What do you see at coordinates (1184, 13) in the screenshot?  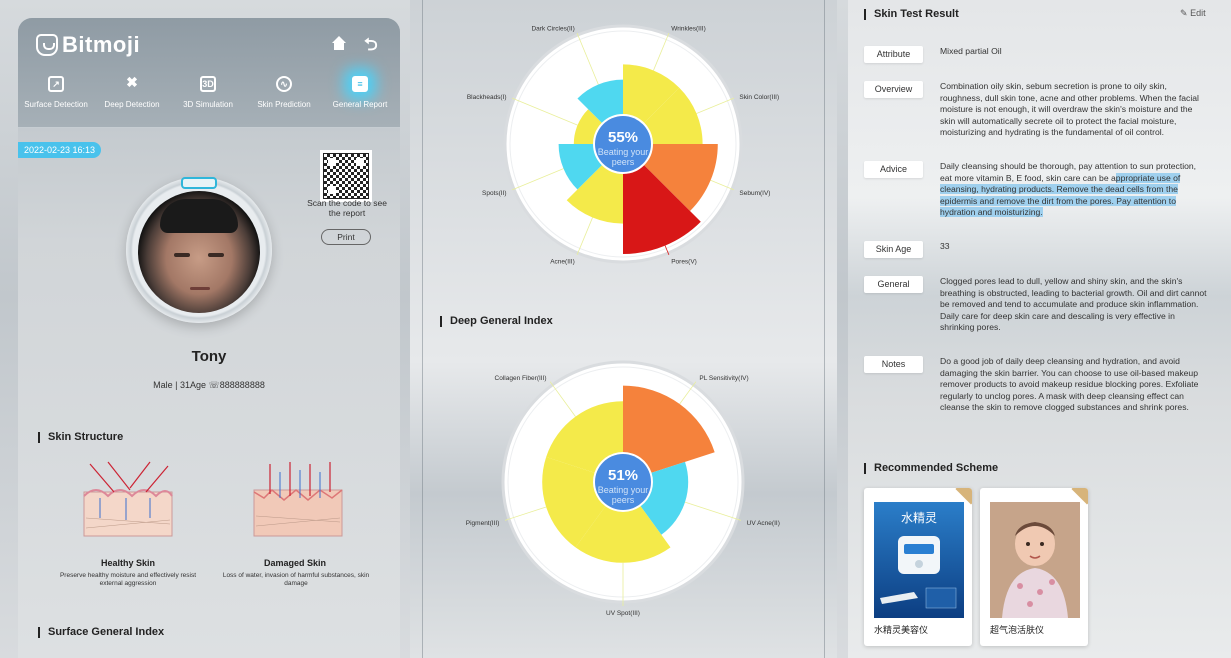 I see `edit-icon: ✎` at bounding box center [1184, 13].